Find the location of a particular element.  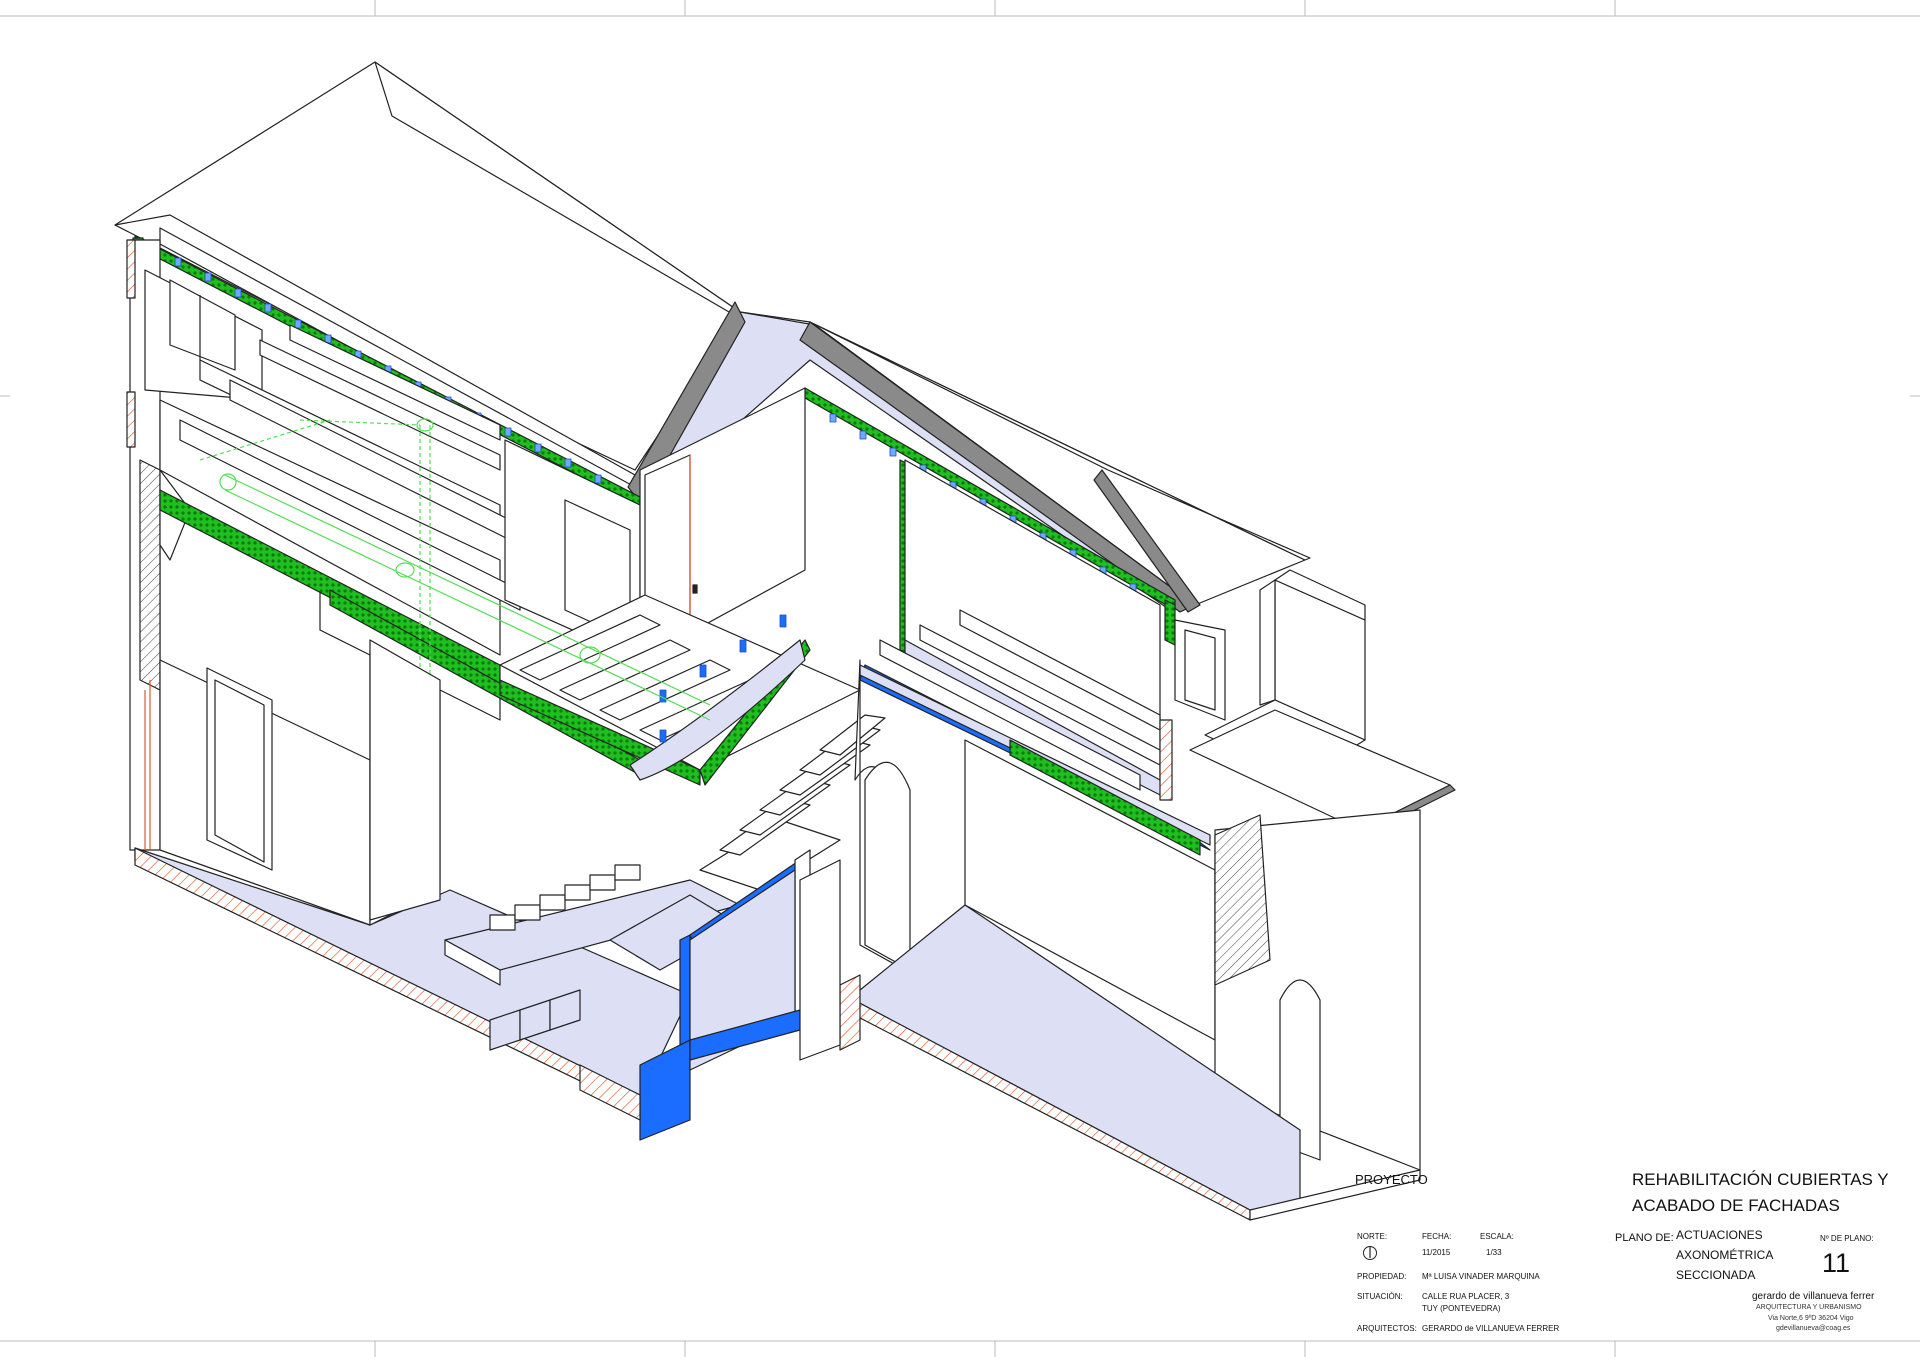

firm-email: gdevillanueva@coag.es is located at coordinates (1813, 1328).